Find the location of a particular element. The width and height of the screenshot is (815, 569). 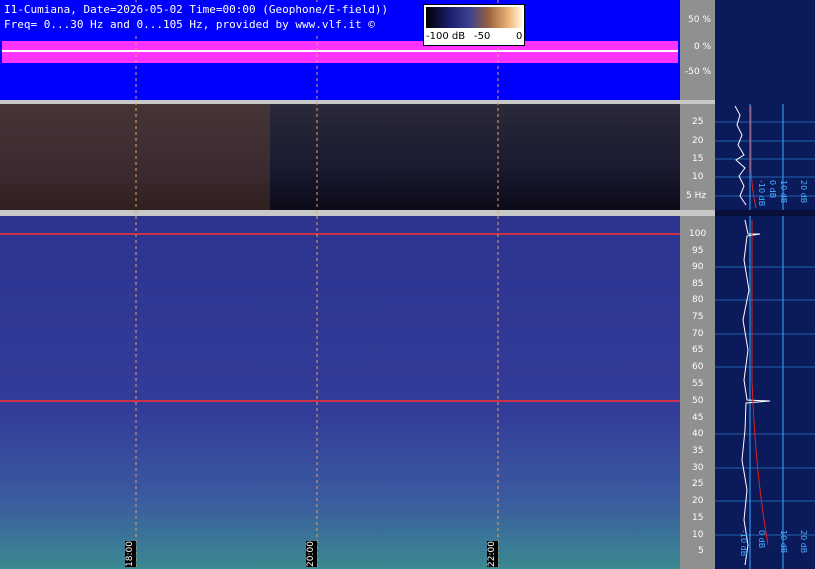

side-axis-label-top: 20 dB is located at coordinates (803, 192).